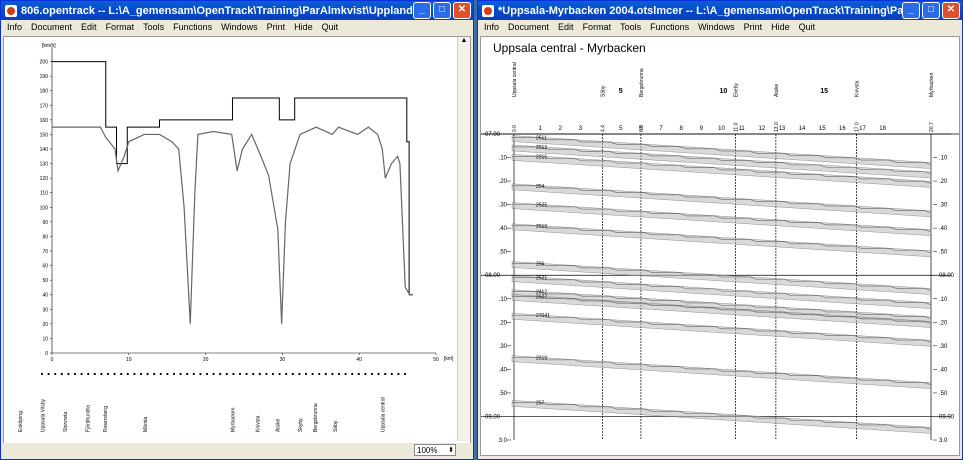 The image size is (963, 460). Describe the element at coordinates (464, 42) in the screenshot. I see `scroll-up-icon: ▲` at that location.